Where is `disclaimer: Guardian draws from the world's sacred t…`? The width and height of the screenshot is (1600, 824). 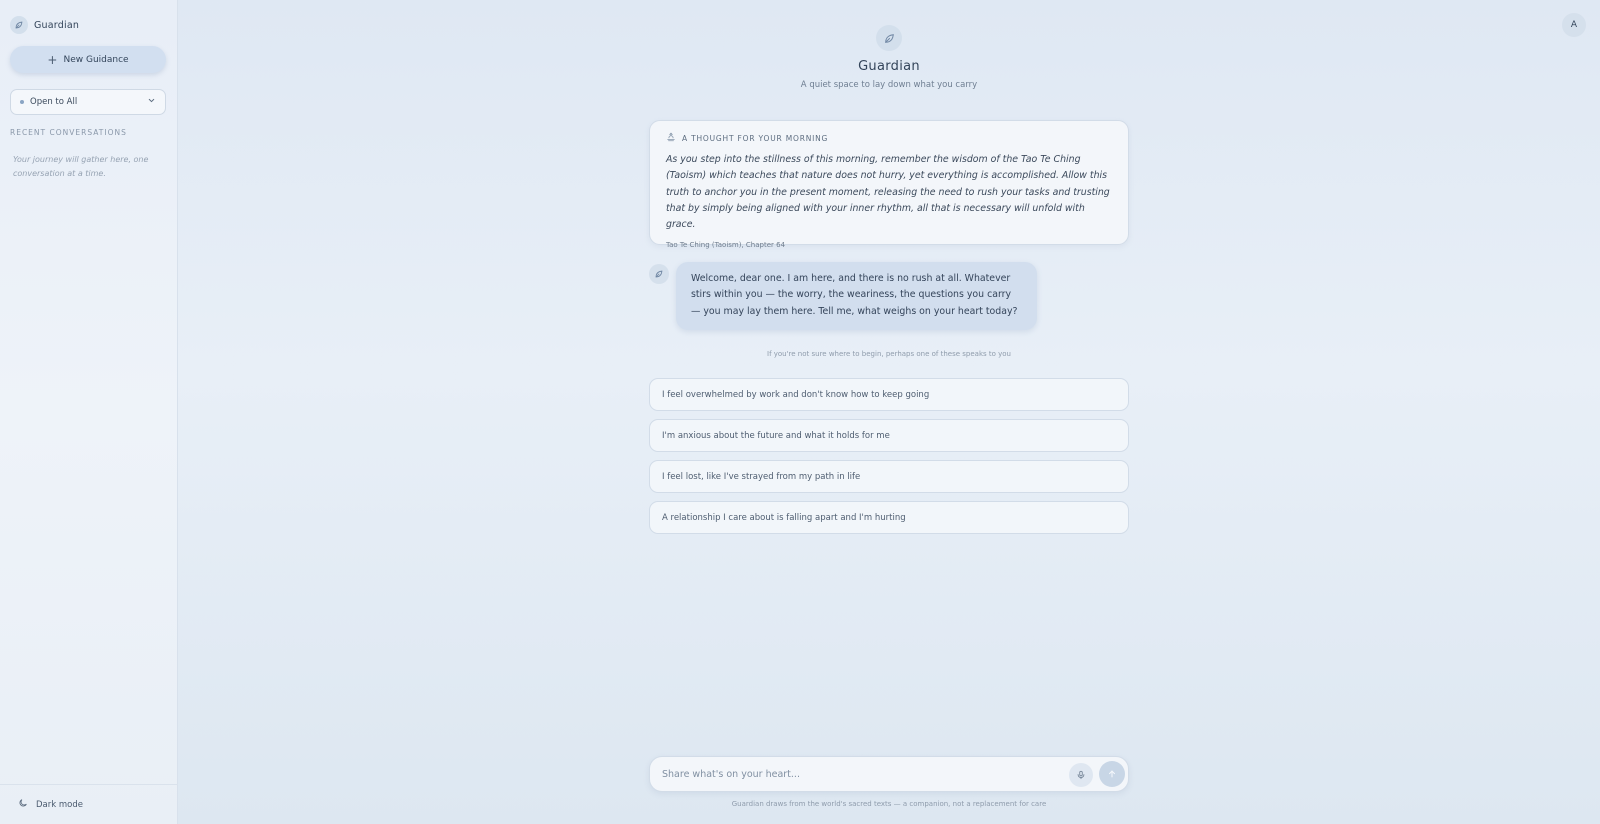 disclaimer: Guardian draws from the world's sacred t… is located at coordinates (889, 804).